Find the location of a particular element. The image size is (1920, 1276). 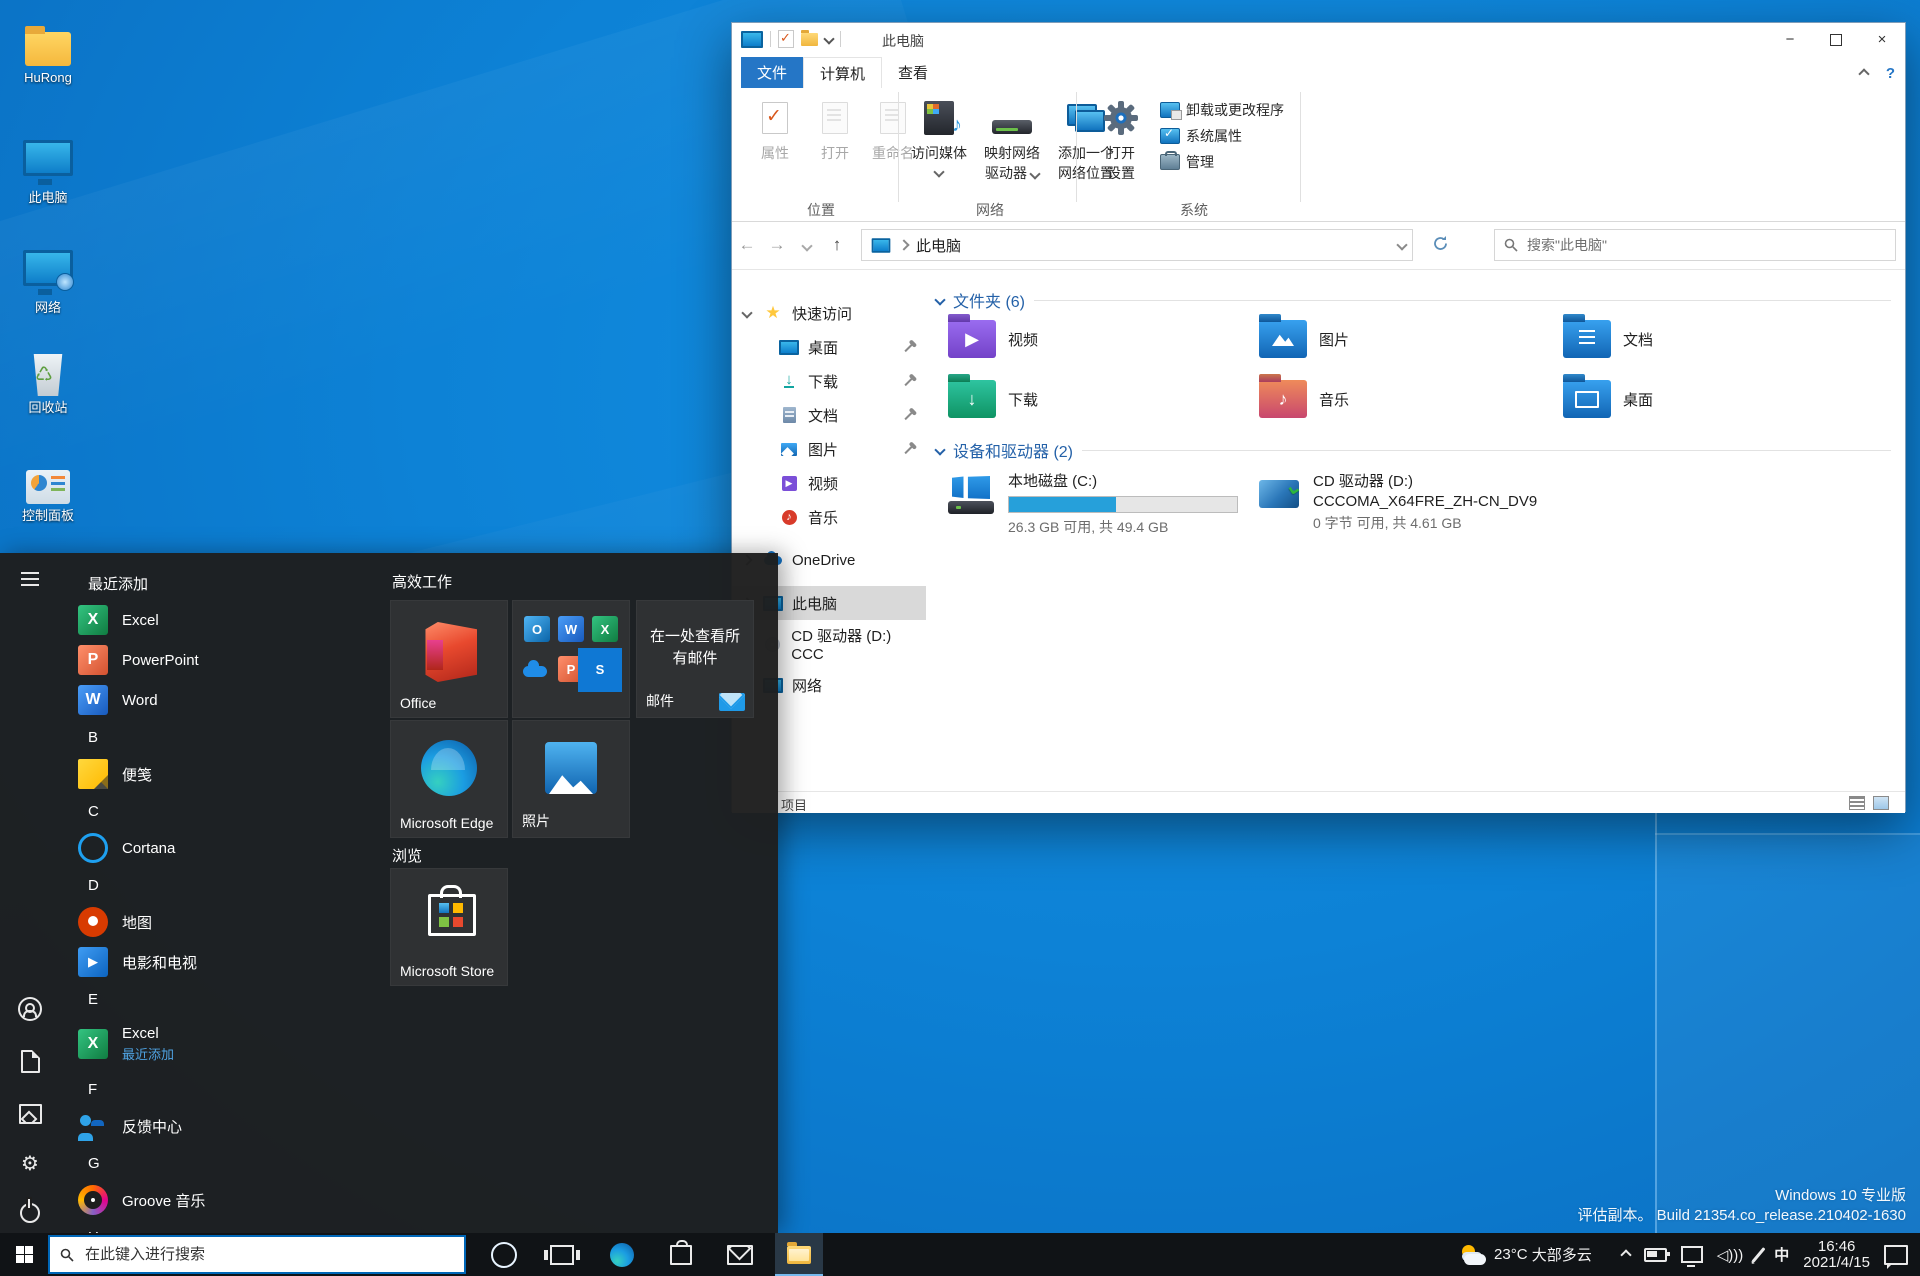

nav-downloads: ↓ 下载 is located at coordinates (829, 381).